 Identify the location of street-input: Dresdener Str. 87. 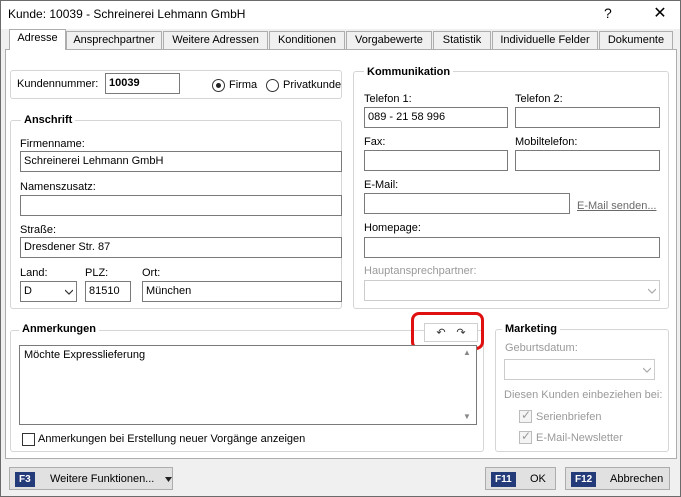
(181, 247).